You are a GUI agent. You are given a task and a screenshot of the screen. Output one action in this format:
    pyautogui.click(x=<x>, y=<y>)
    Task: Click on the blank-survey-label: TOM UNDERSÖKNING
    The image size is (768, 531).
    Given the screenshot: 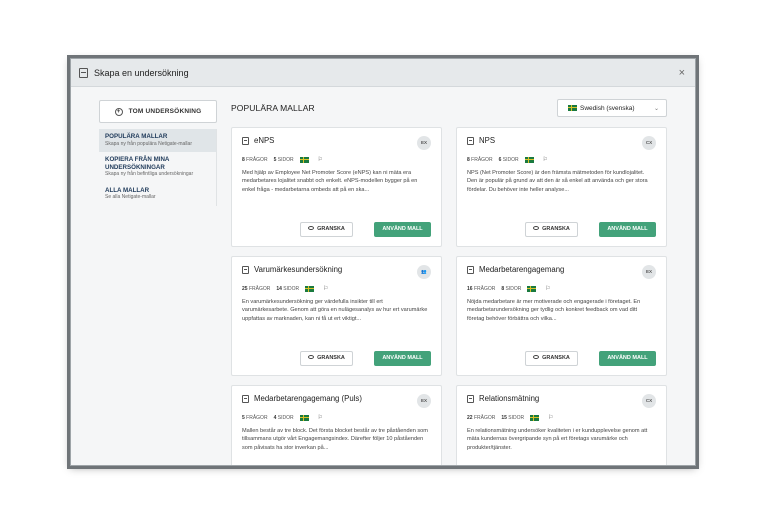 What is the action you would take?
    pyautogui.click(x=165, y=111)
    